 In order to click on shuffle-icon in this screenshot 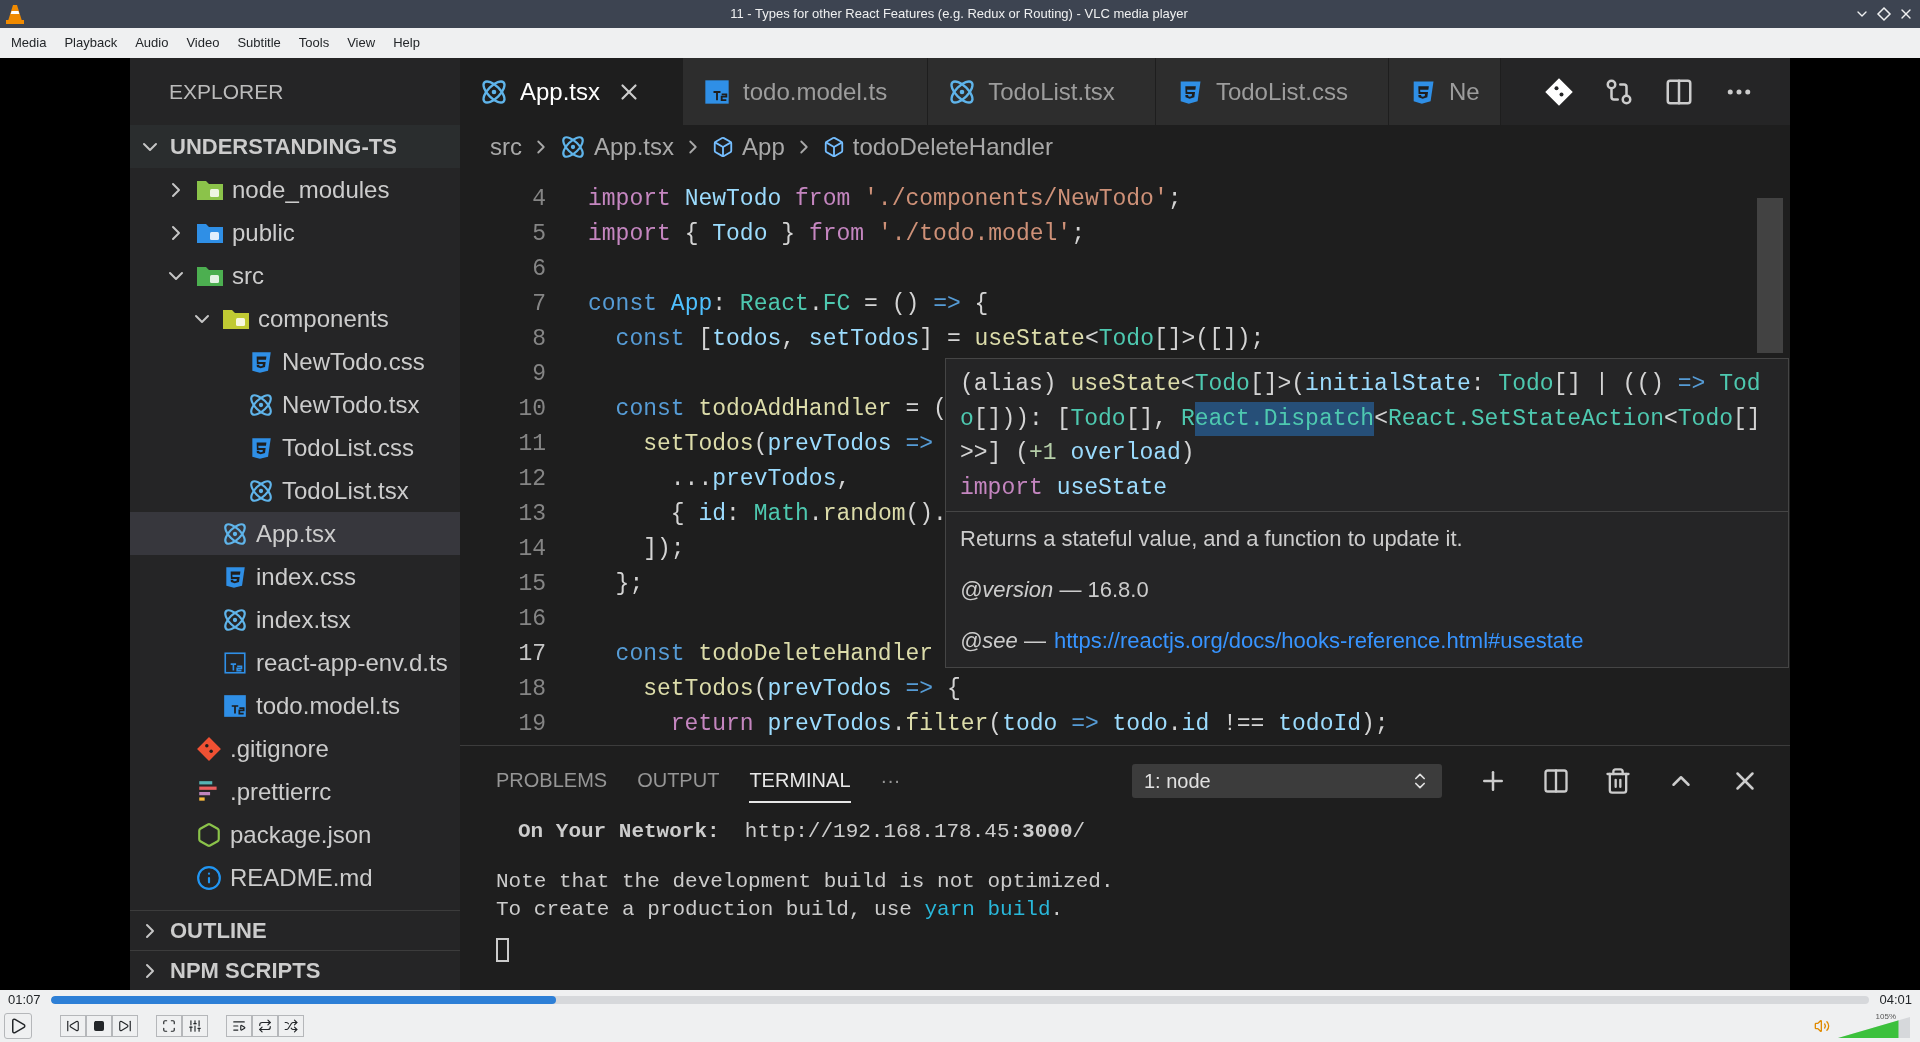, I will do `click(291, 1026)`.